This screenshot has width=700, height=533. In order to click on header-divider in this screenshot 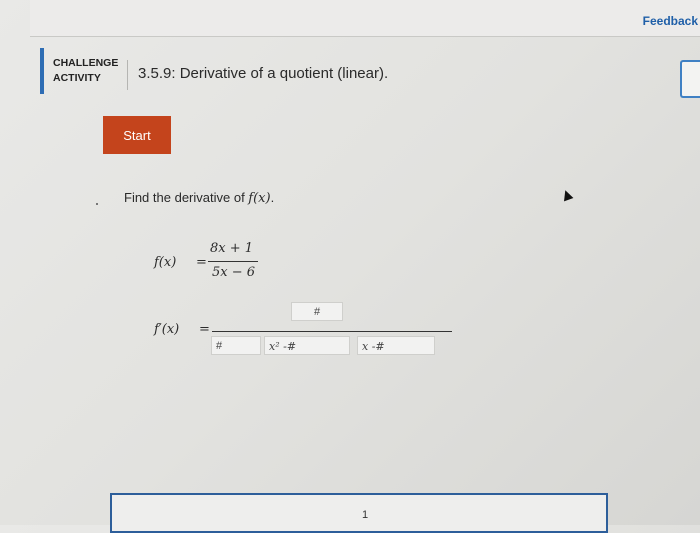, I will do `click(127, 75)`.